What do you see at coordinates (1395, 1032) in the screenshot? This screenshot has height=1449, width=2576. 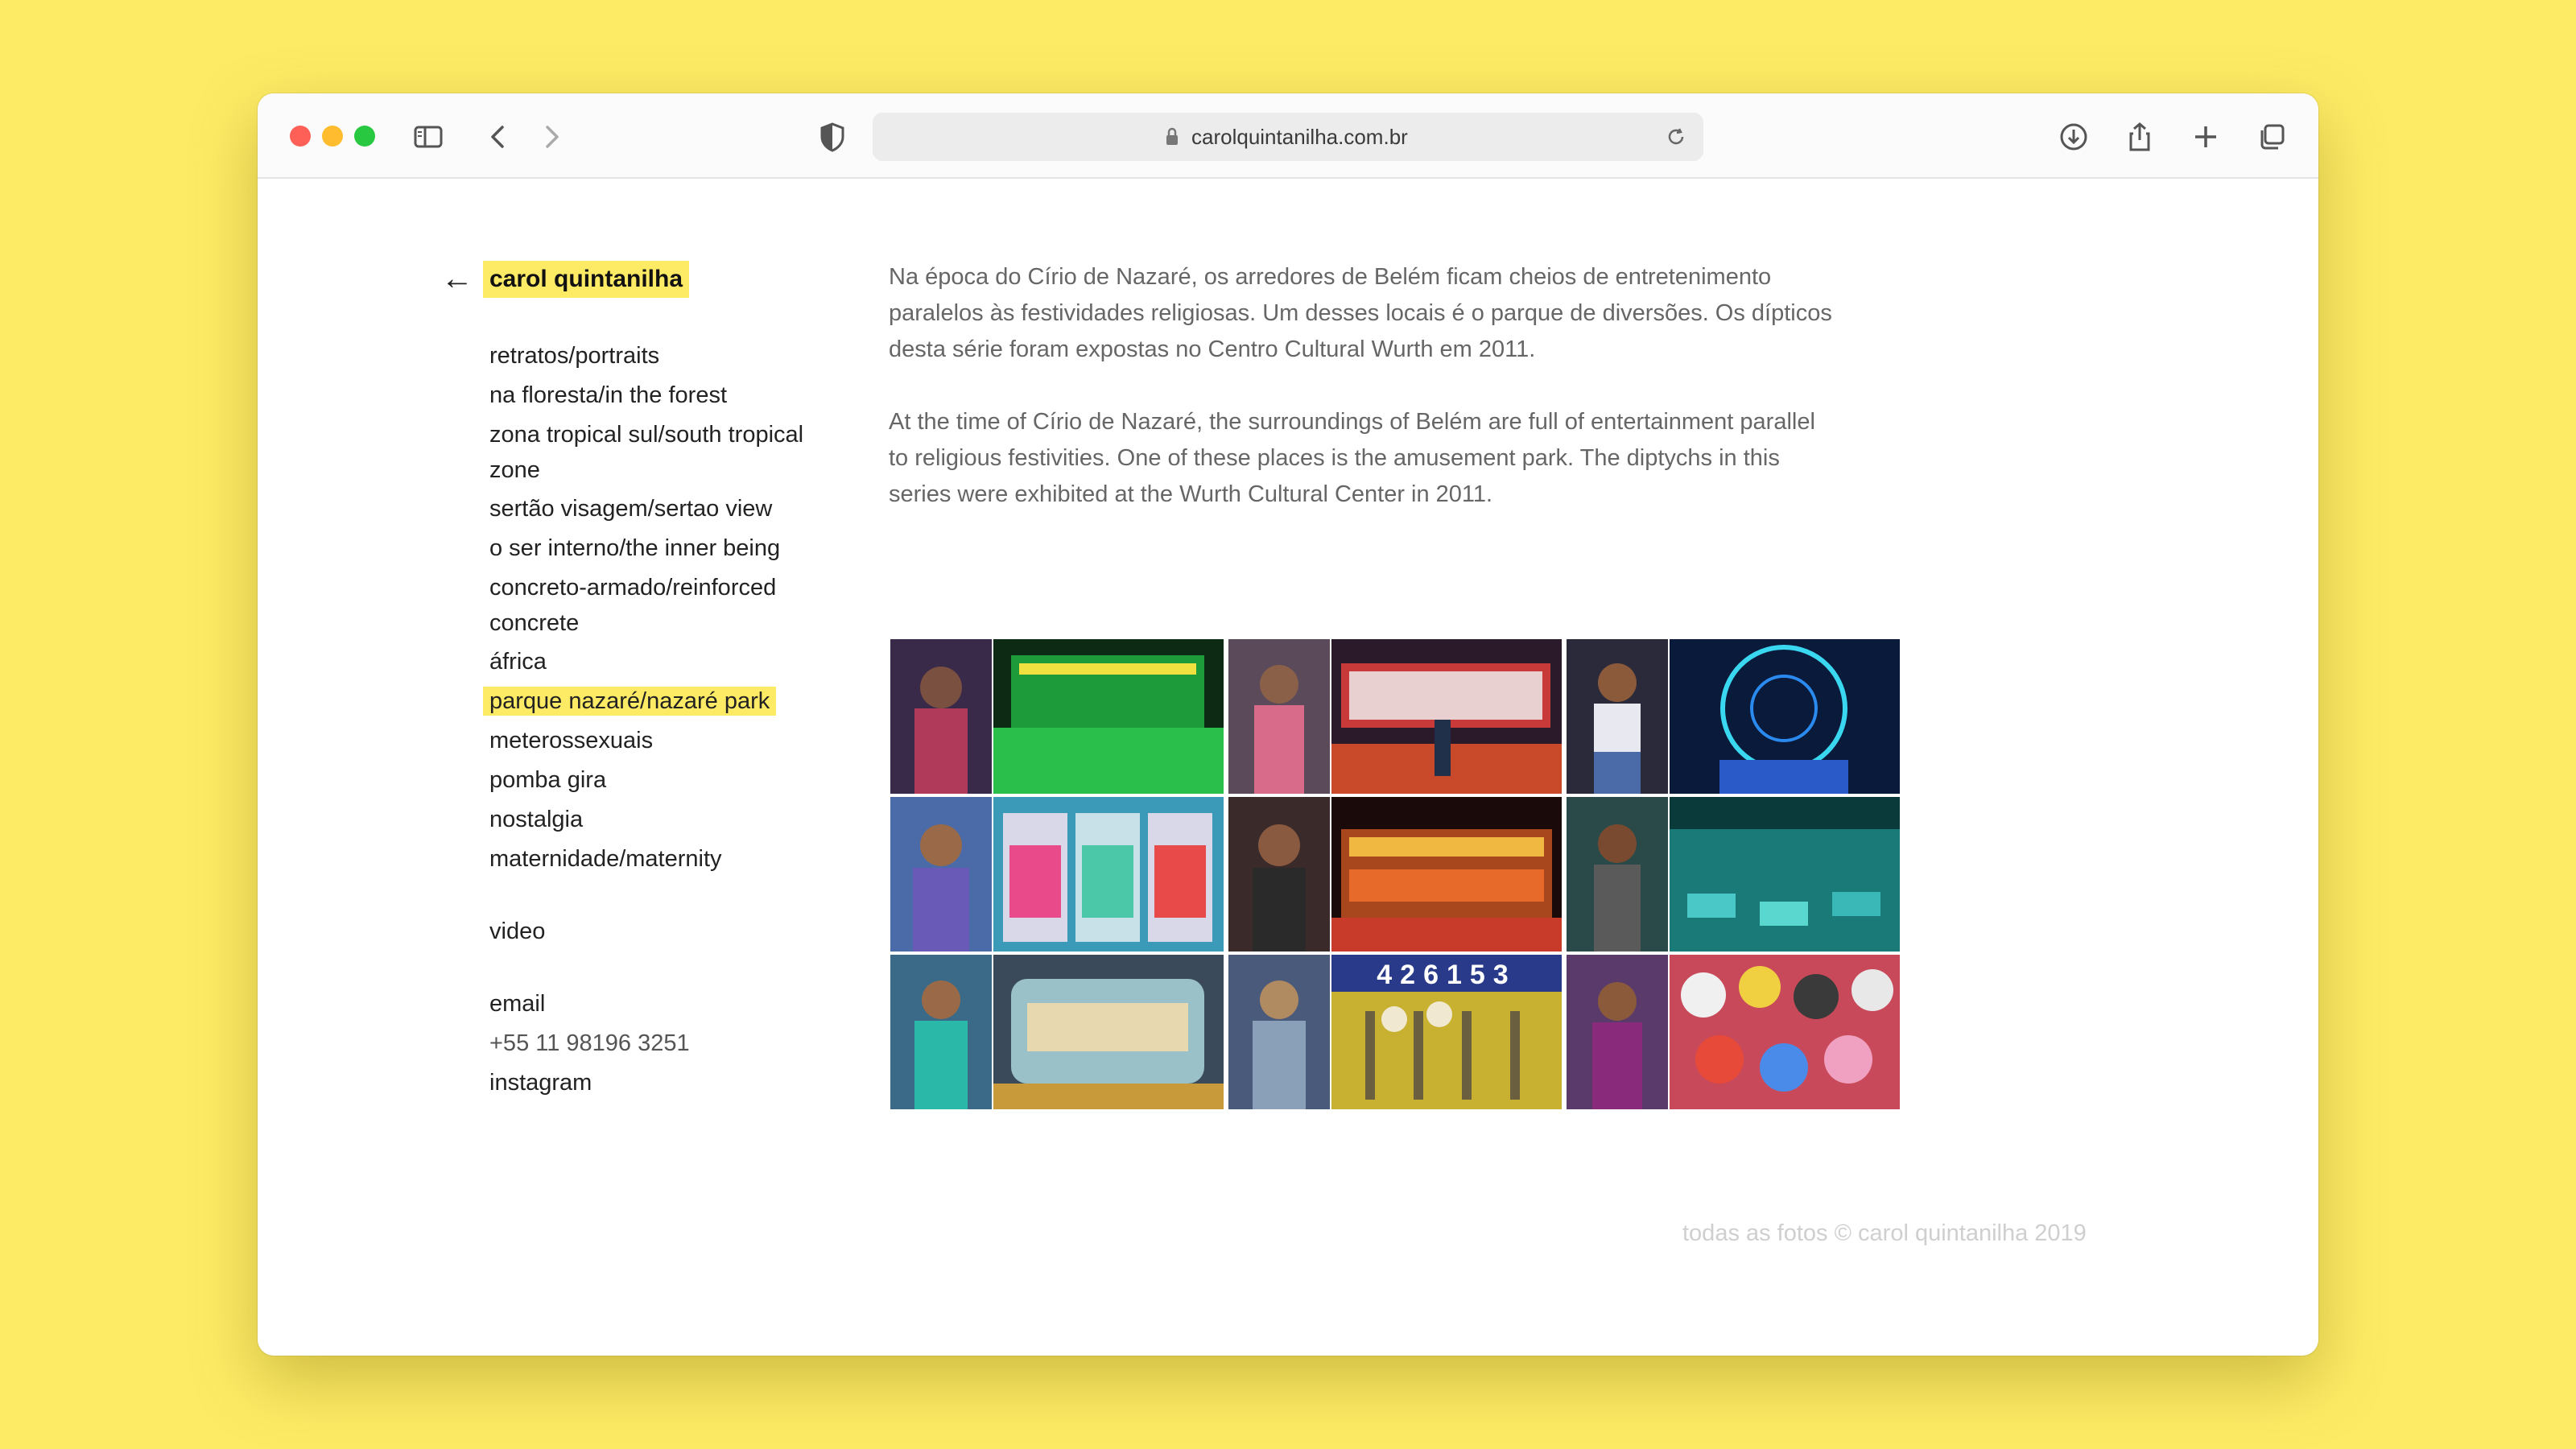 I see `gallery-photo-8: 426153` at bounding box center [1395, 1032].